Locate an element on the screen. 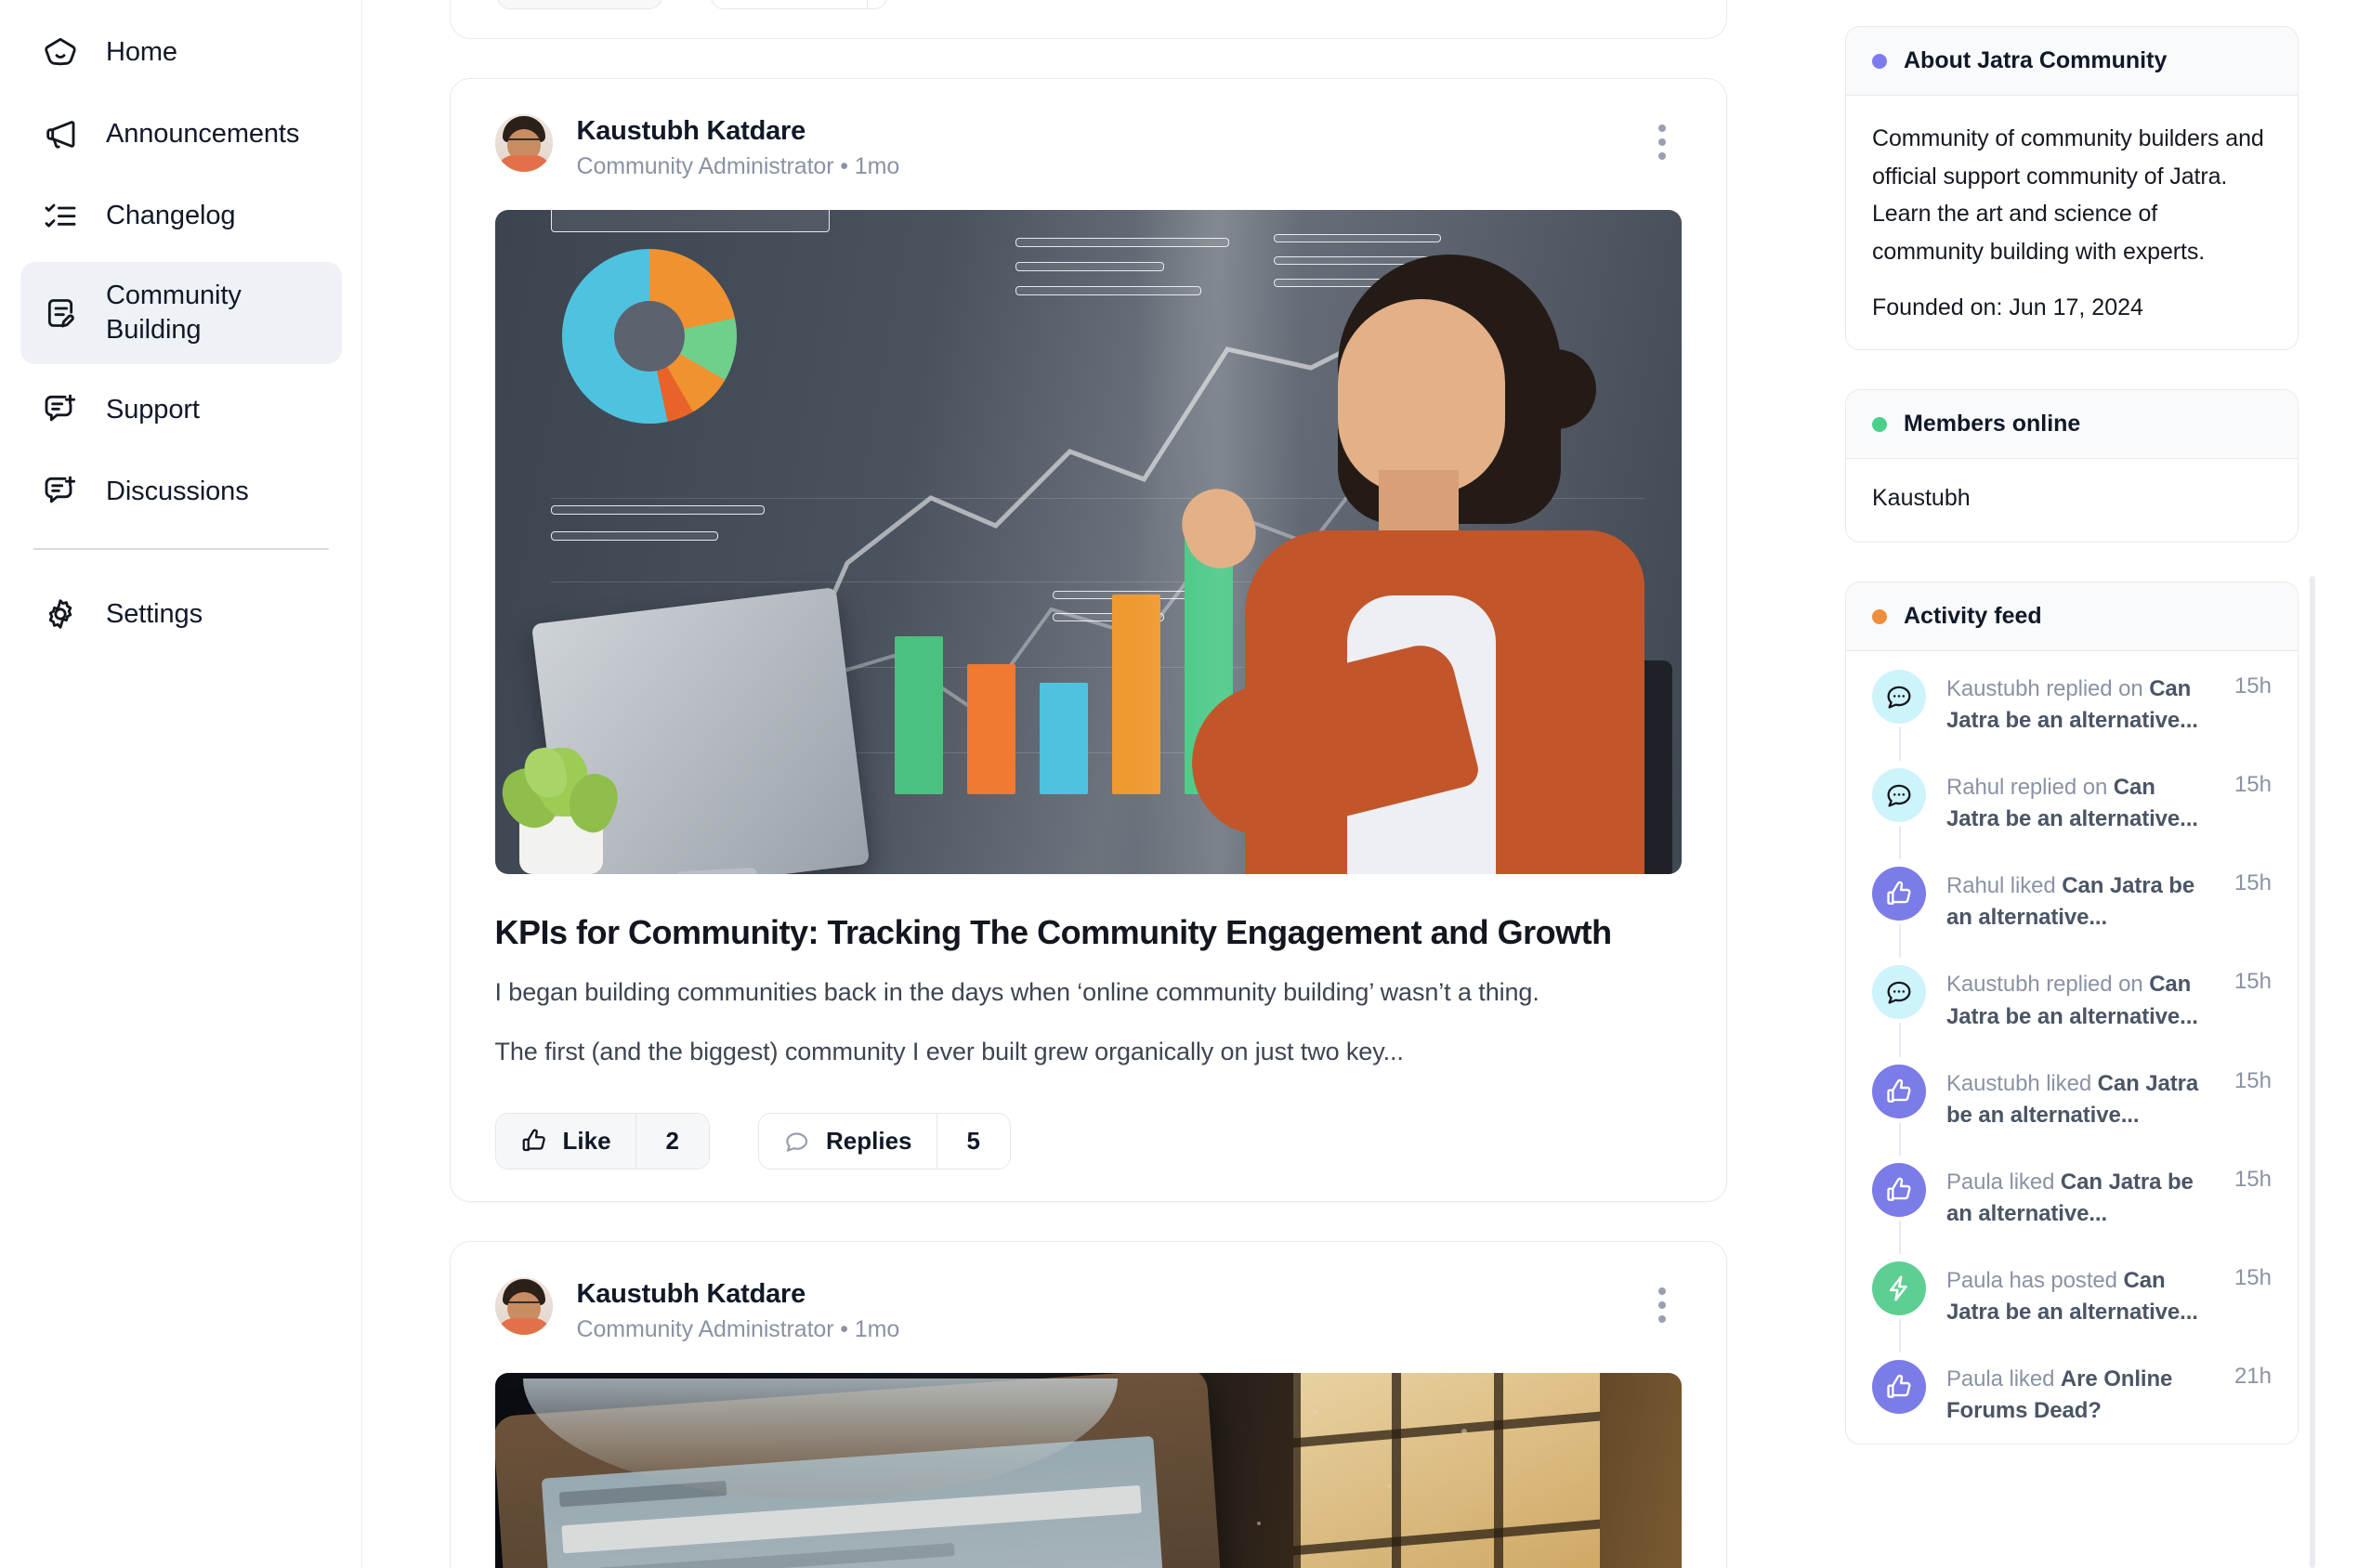 The width and height of the screenshot is (2371, 1568). activity-feed-item: Paula liked Are Online Forums Dead? 21h is located at coordinates (2072, 1397).